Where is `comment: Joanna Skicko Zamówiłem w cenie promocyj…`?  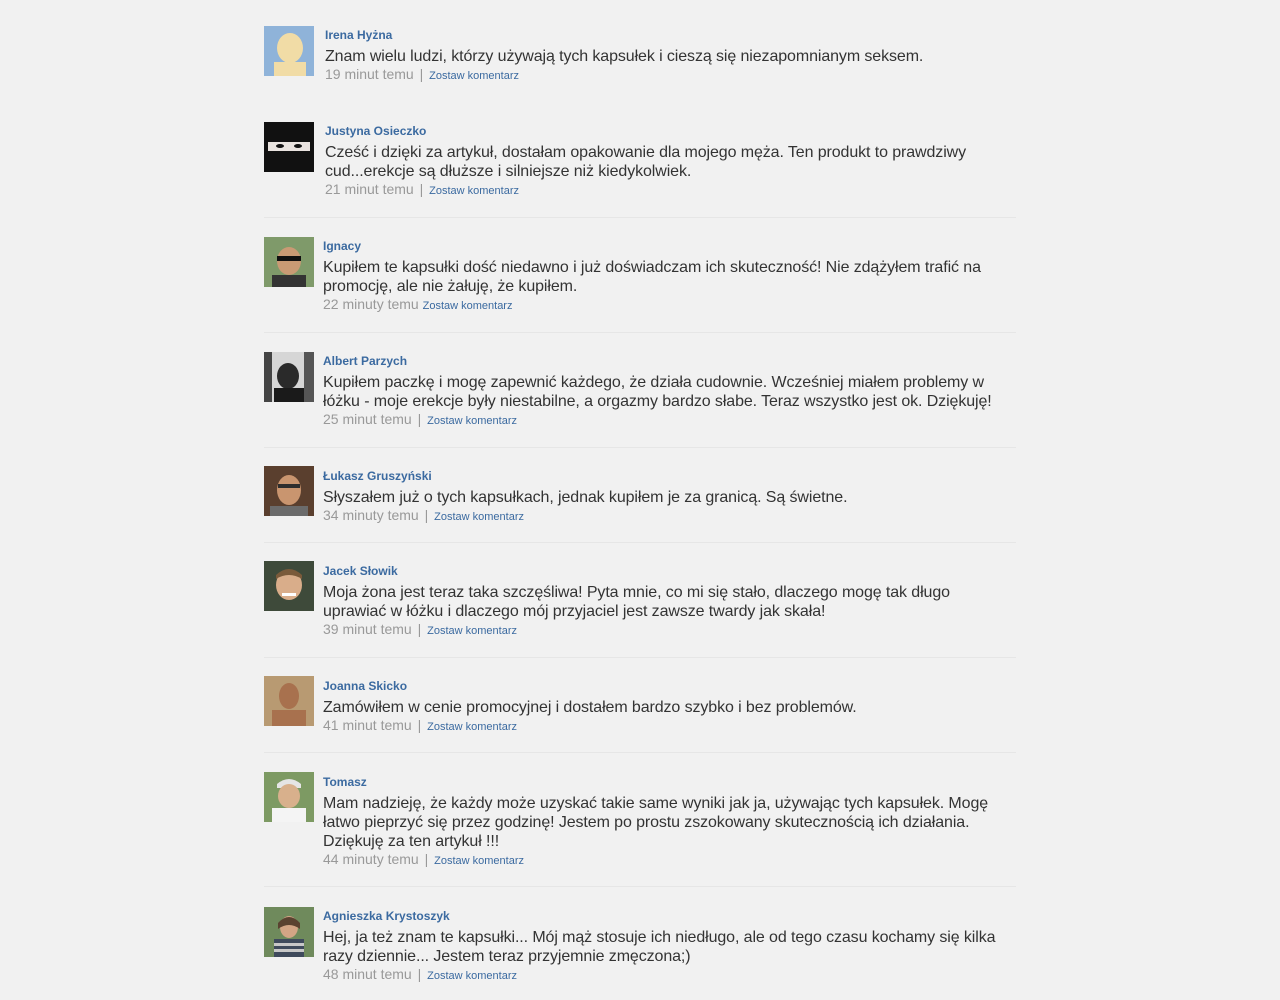
comment: Joanna Skicko Zamówiłem w cenie promocyj… is located at coordinates (640, 706).